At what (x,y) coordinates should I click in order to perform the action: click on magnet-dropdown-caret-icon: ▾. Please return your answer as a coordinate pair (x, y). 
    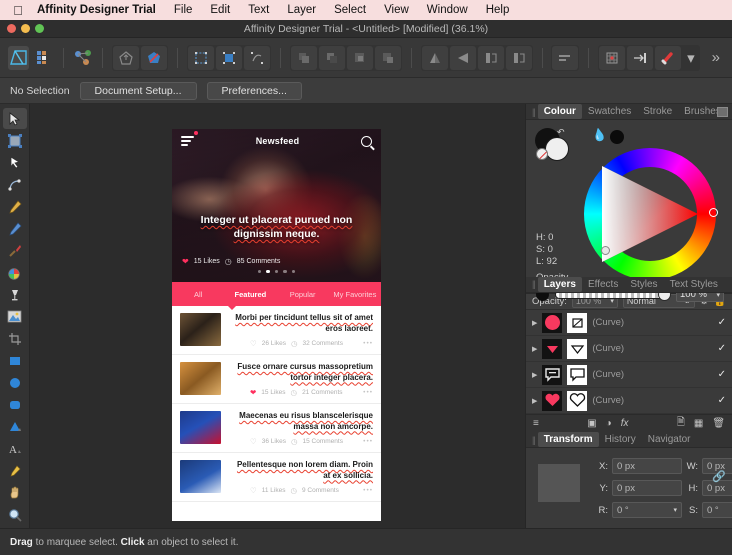
    Looking at the image, I should click on (691, 58).